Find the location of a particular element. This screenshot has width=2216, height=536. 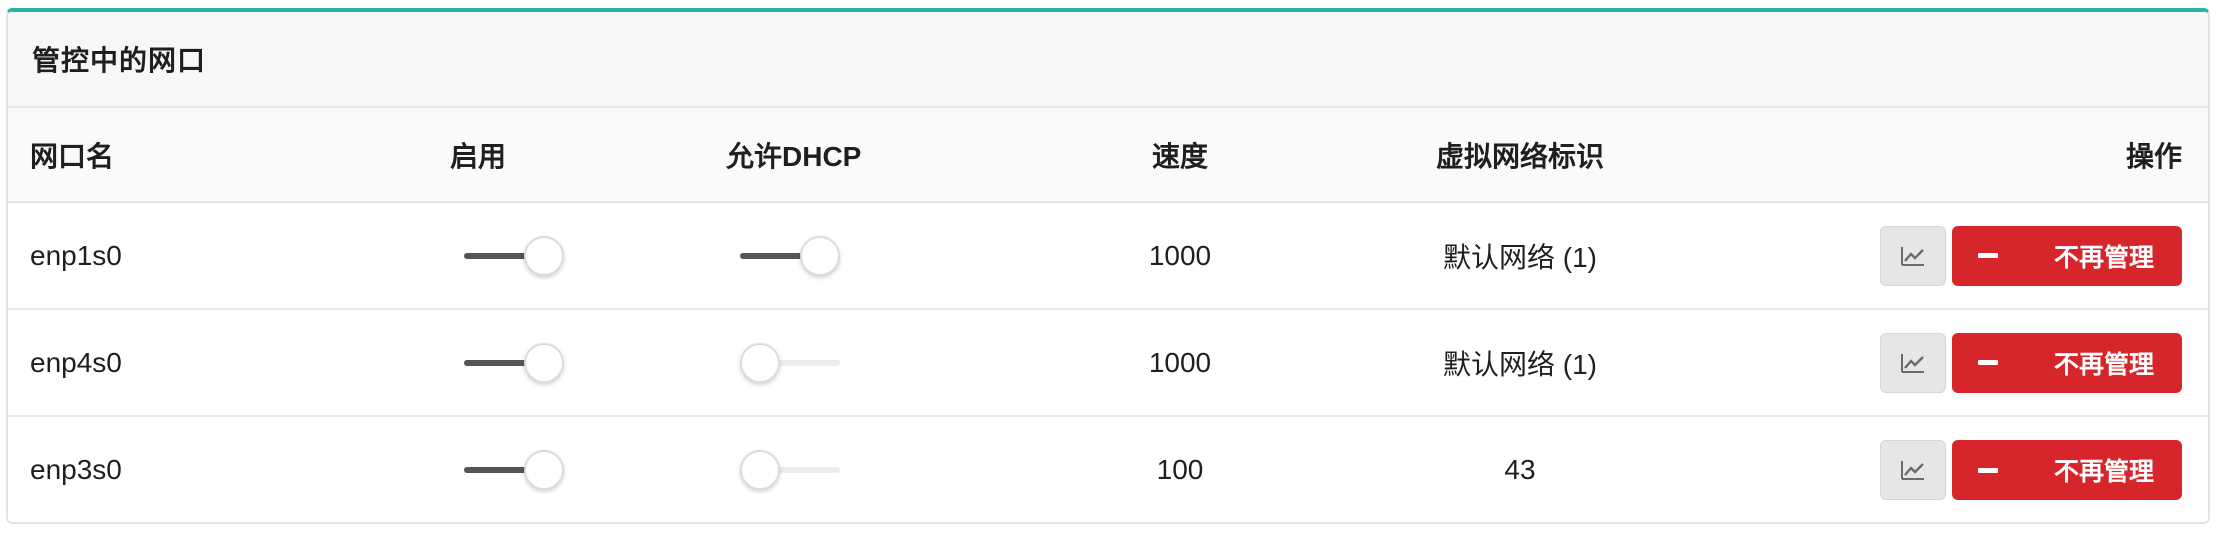

header-ops: 操作 is located at coordinates (1974, 155).